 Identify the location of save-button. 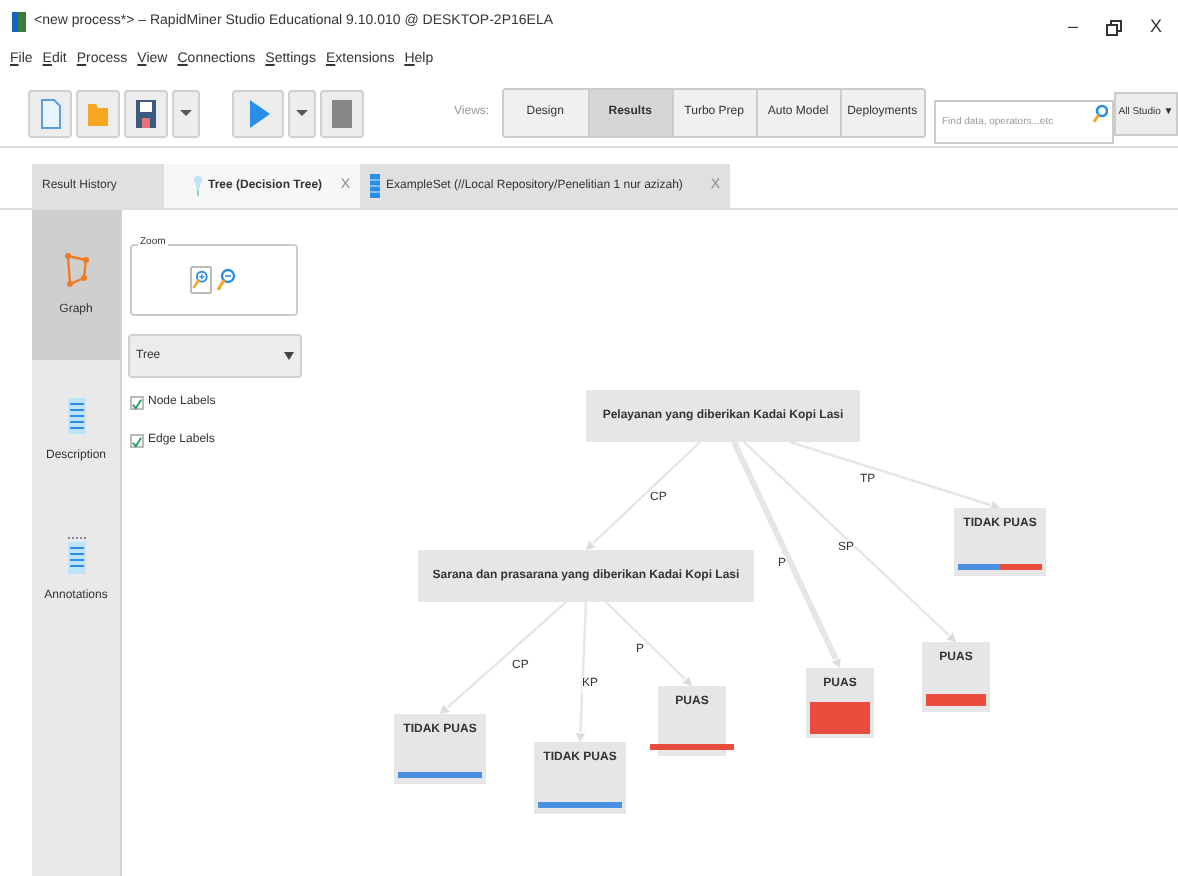
(146, 113).